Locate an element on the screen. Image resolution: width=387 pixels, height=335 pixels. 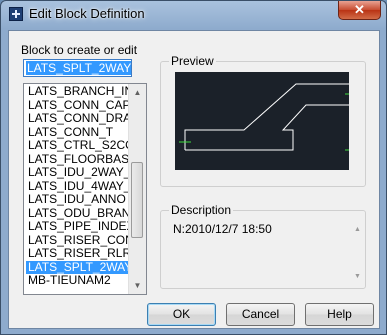
list-item: LATS_CONN_T is located at coordinates (77, 132).